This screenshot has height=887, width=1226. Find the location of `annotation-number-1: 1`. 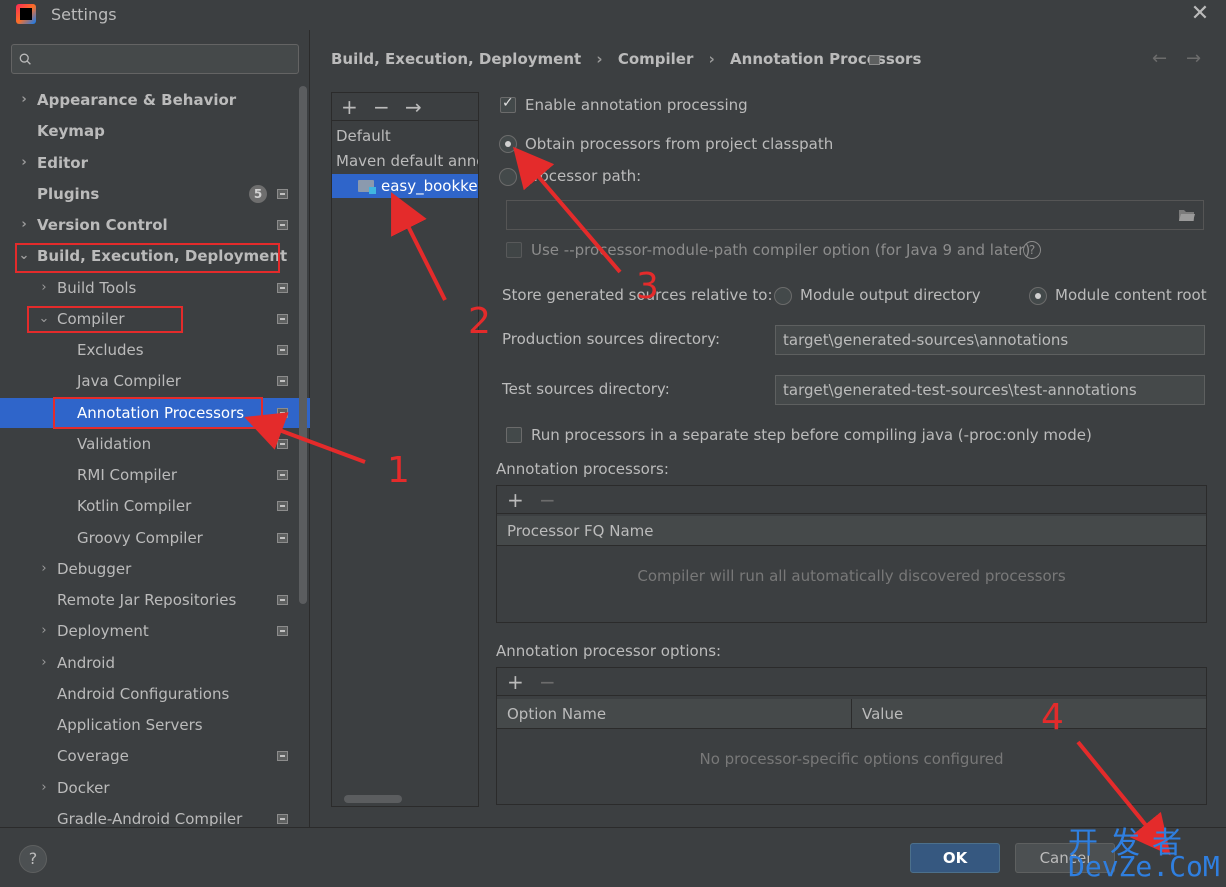

annotation-number-1: 1 is located at coordinates (398, 470).